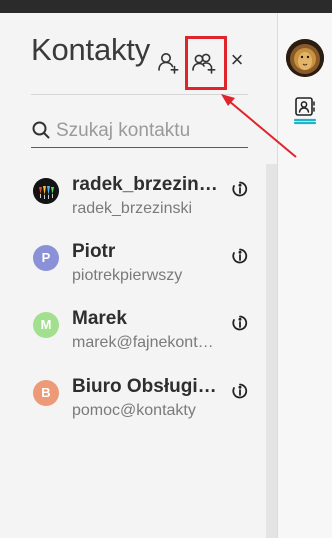 Image resolution: width=332 pixels, height=538 pixels. I want to click on contact-item: P Piotr piotrekpierwszy, so click(133, 266).